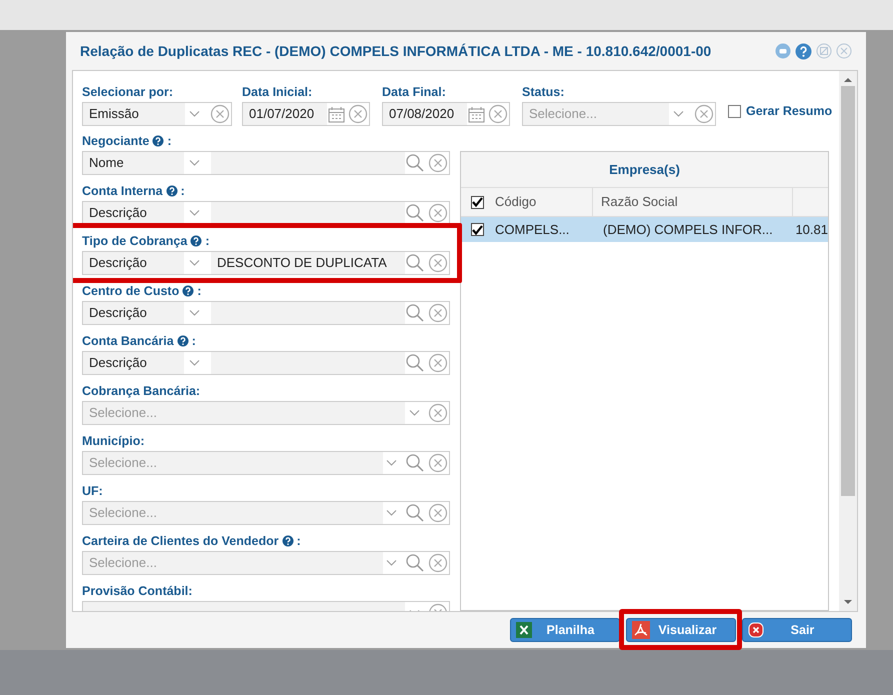  I want to click on field-label: Conta Interna, so click(122, 191).